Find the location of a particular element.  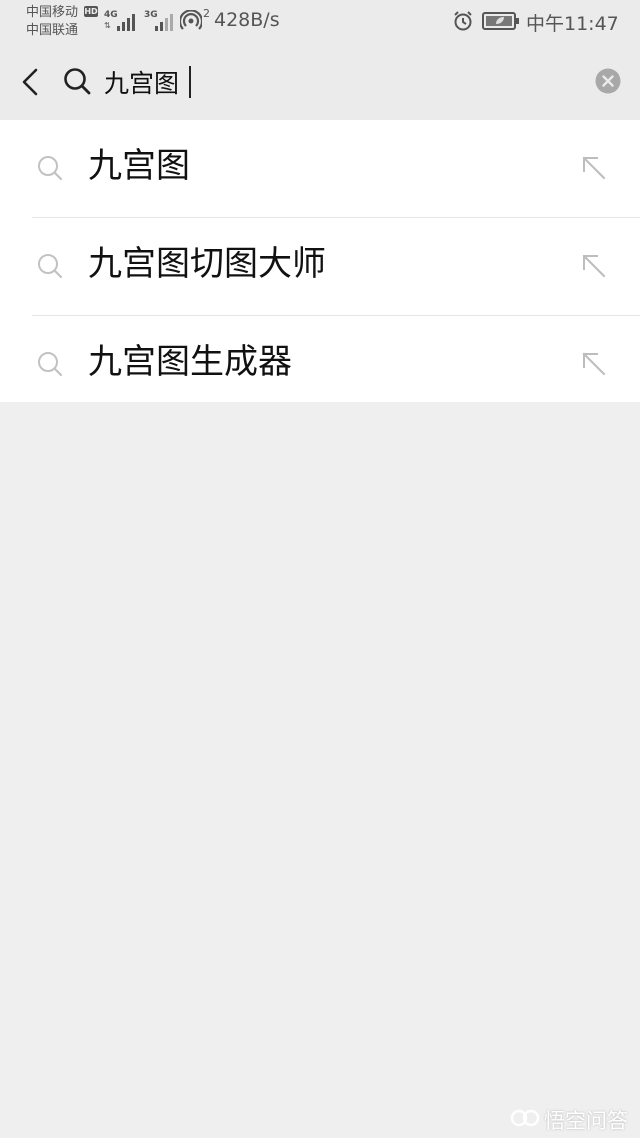

search-input is located at coordinates (339, 82).